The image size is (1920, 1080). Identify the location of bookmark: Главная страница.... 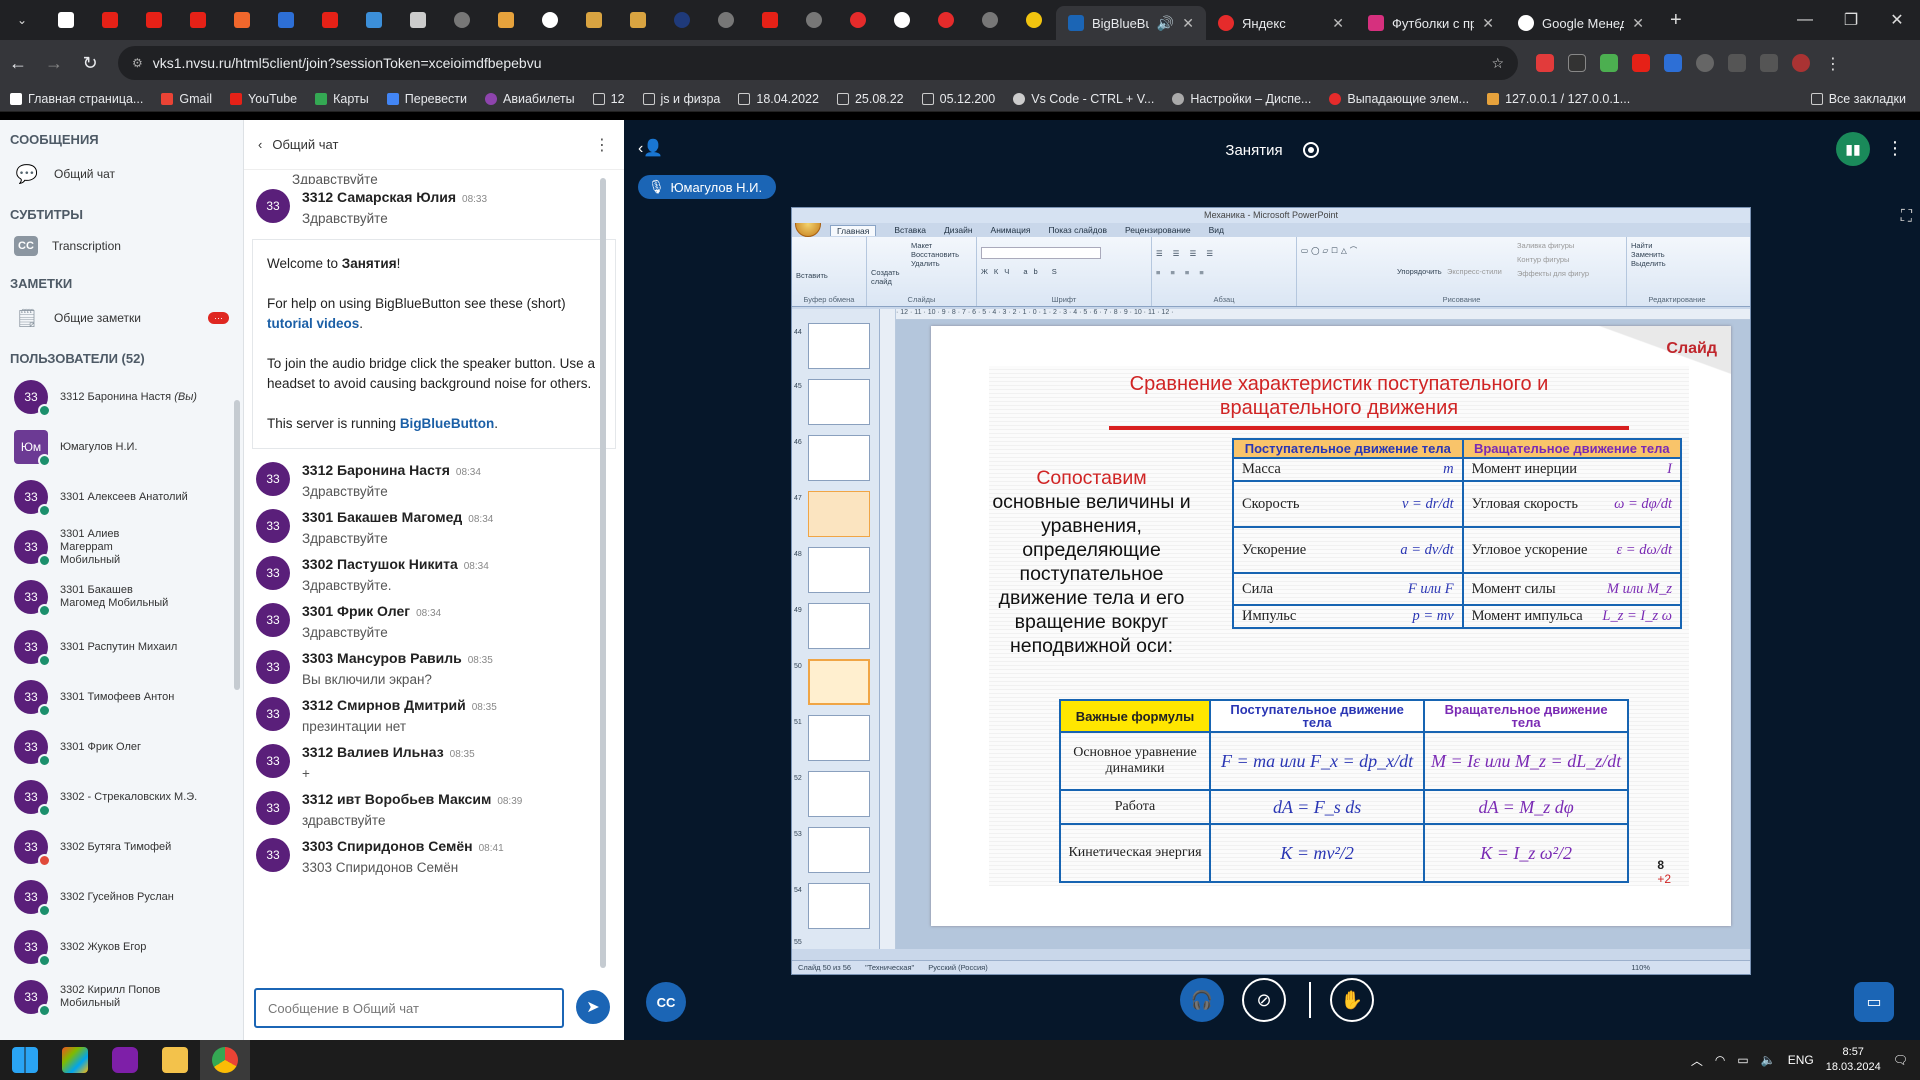
(76, 99).